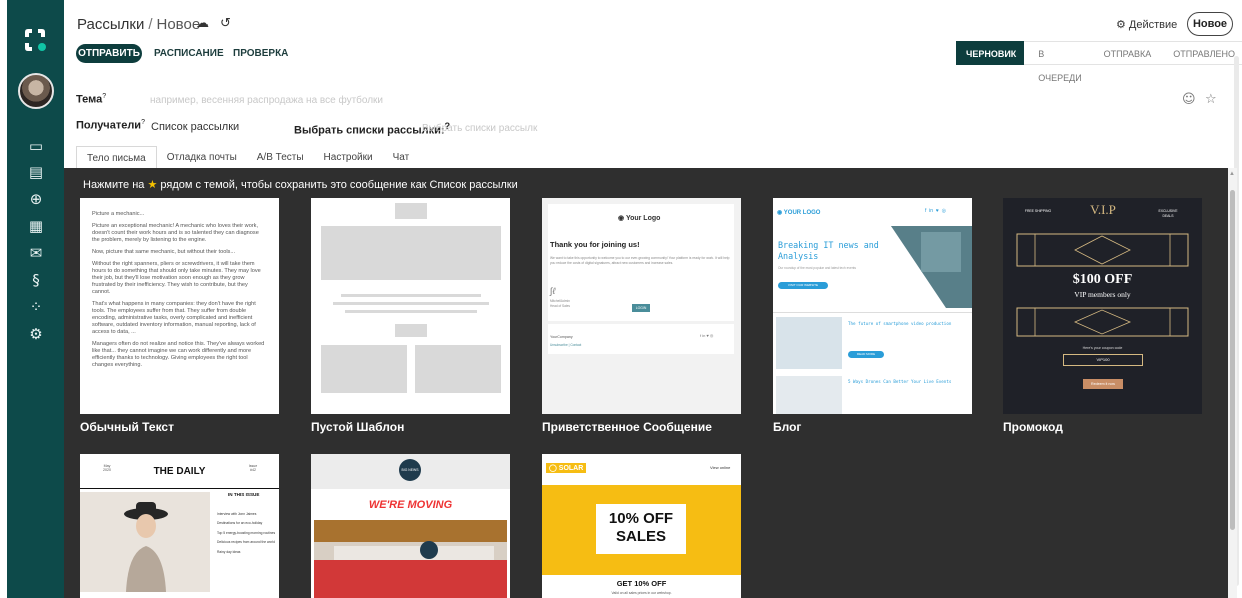 The image size is (1242, 598). What do you see at coordinates (566, 468) in the screenshot?
I see `solar-logo: ◯ SOLAR` at bounding box center [566, 468].